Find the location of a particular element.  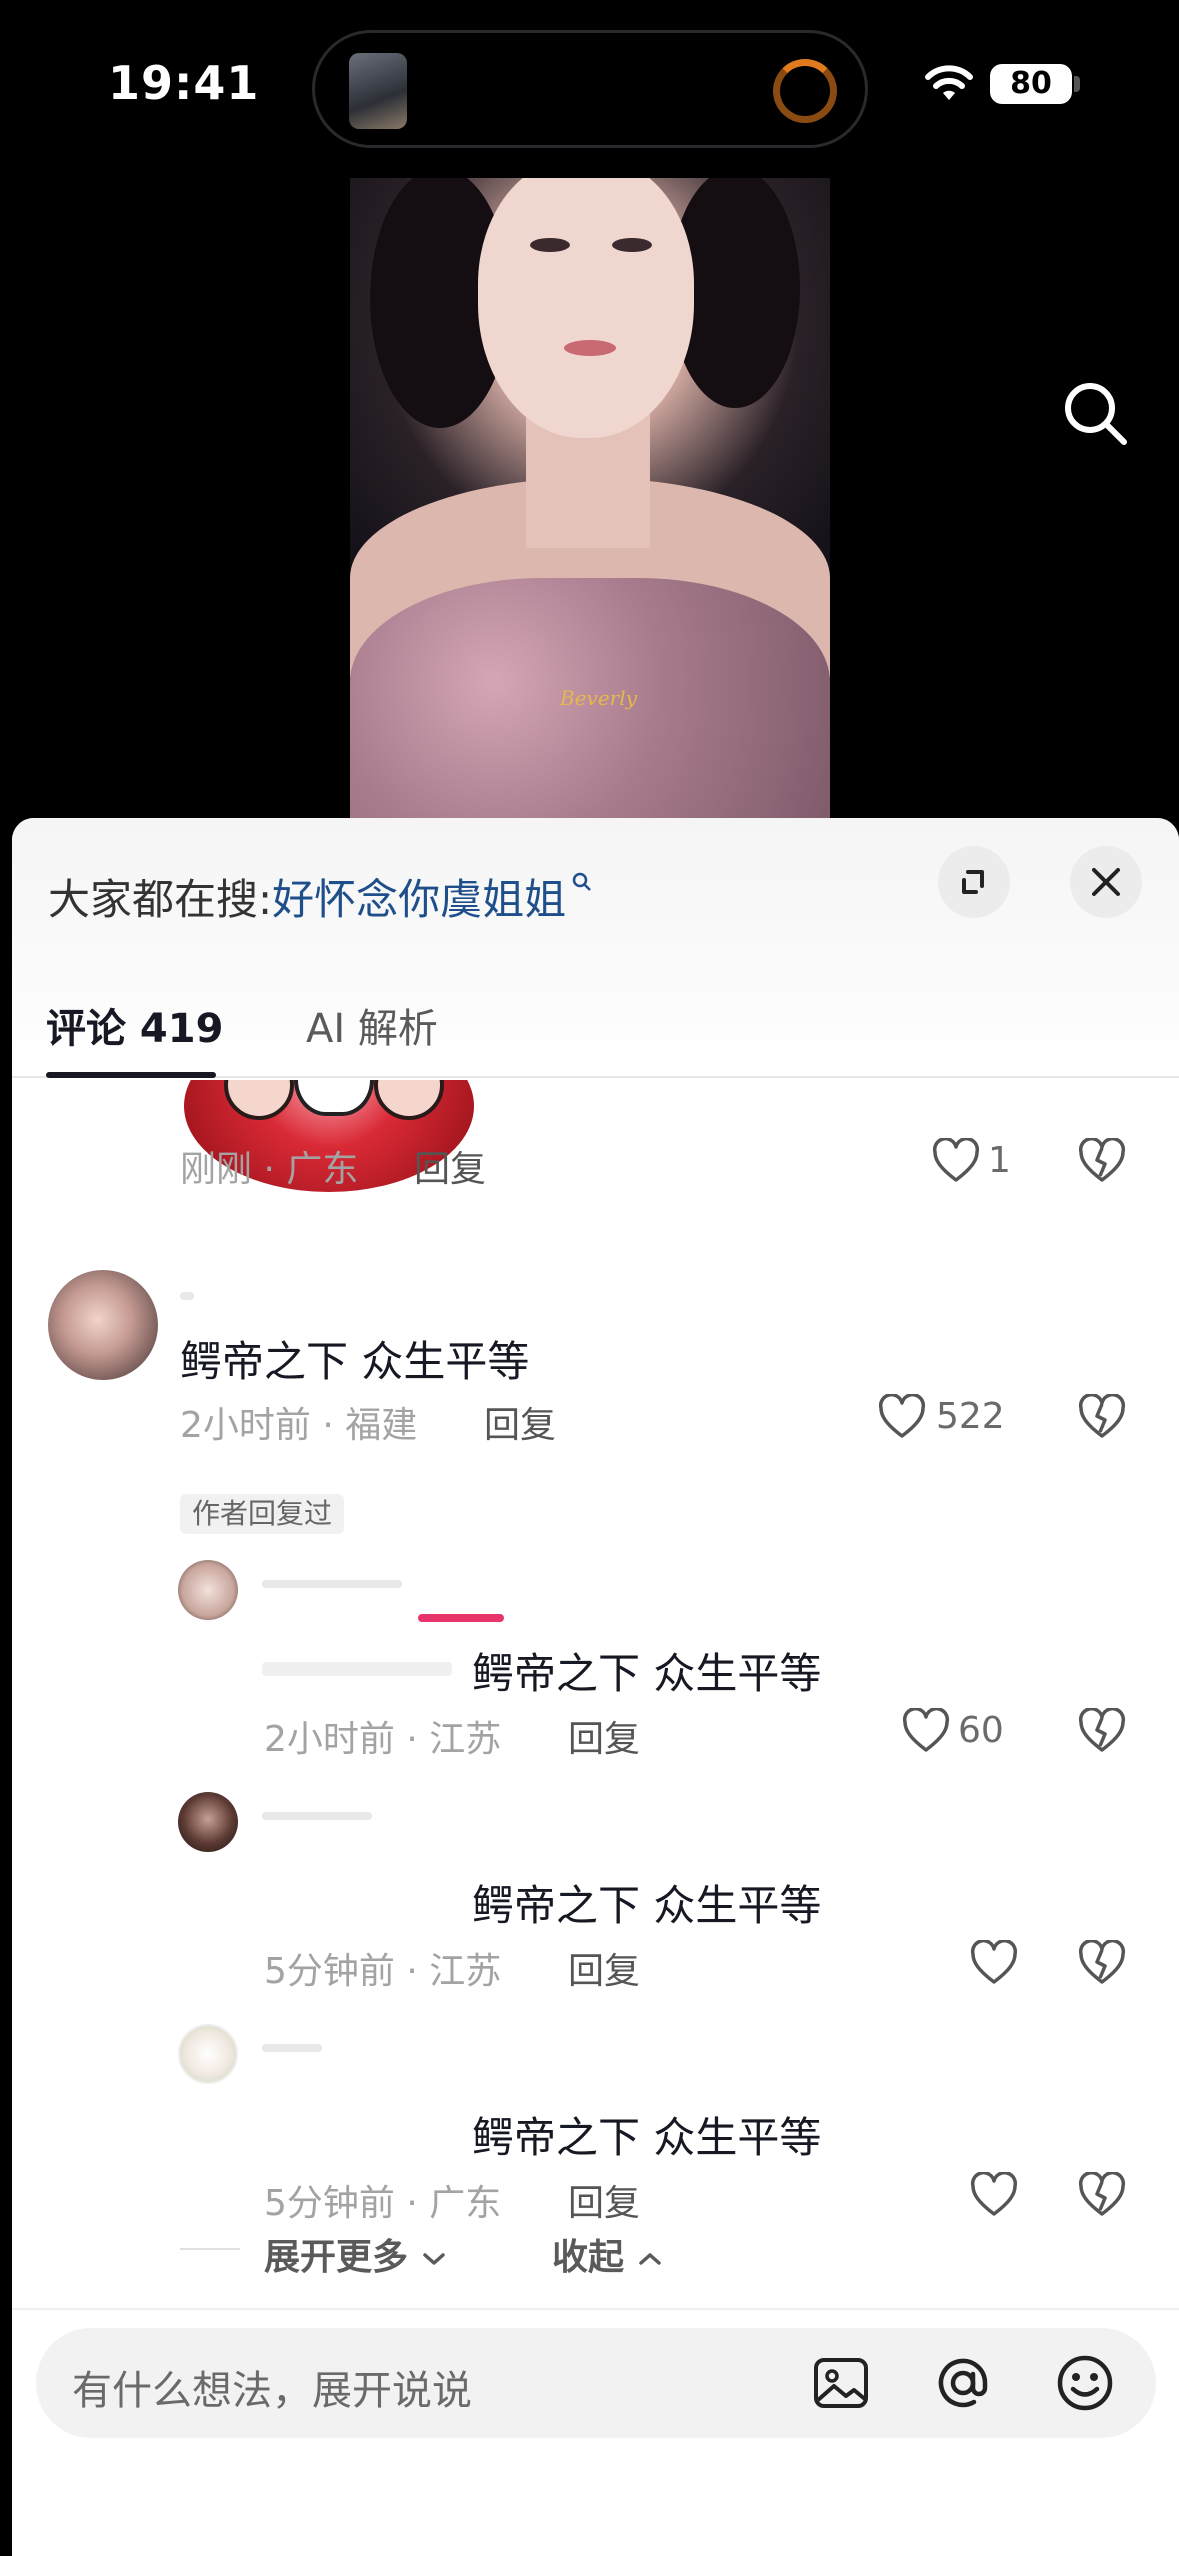

input-divider is located at coordinates (595, 2309).